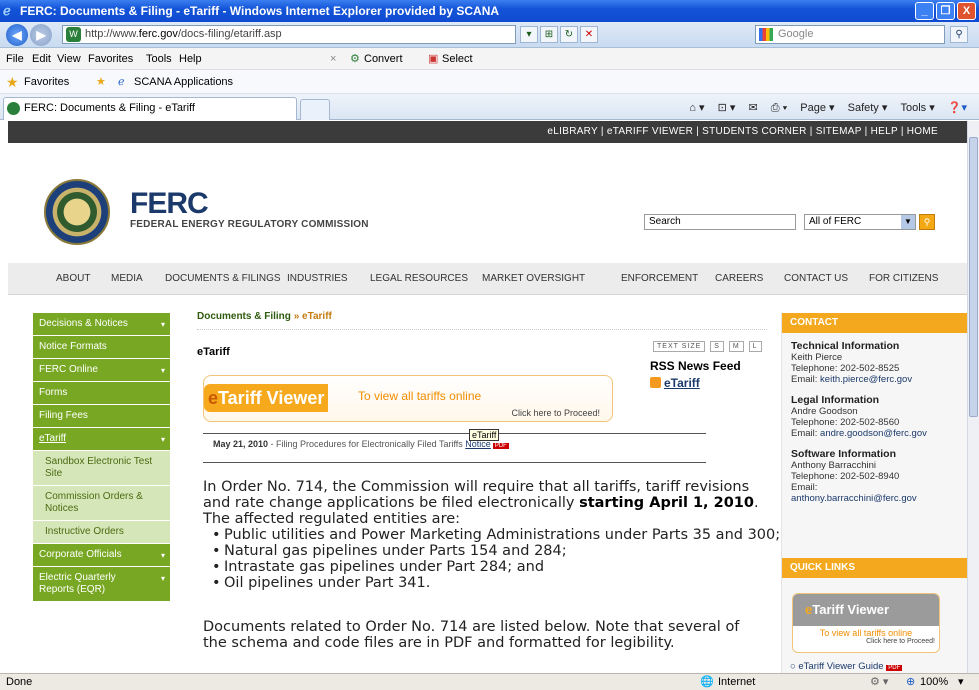 The width and height of the screenshot is (979, 690). What do you see at coordinates (533, 279) in the screenshot?
I see `nav-market-oversight: MARKET OVERSIGHT` at bounding box center [533, 279].